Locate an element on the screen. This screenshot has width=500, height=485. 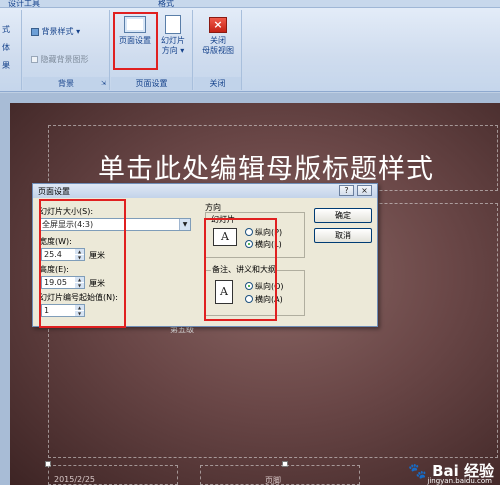
hide-background-label: 隐藏背景图形 is located at coordinates (64, 59).